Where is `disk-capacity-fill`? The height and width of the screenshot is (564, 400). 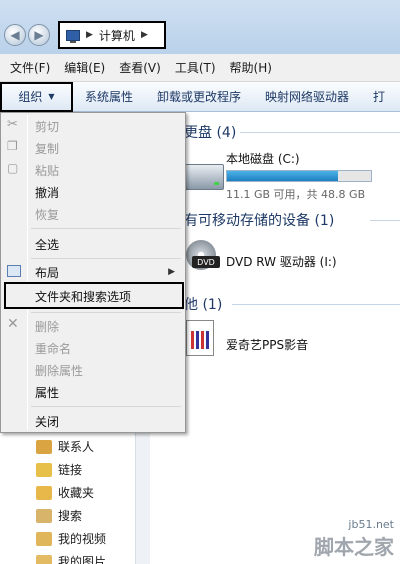
disk-capacity-fill is located at coordinates (282, 176).